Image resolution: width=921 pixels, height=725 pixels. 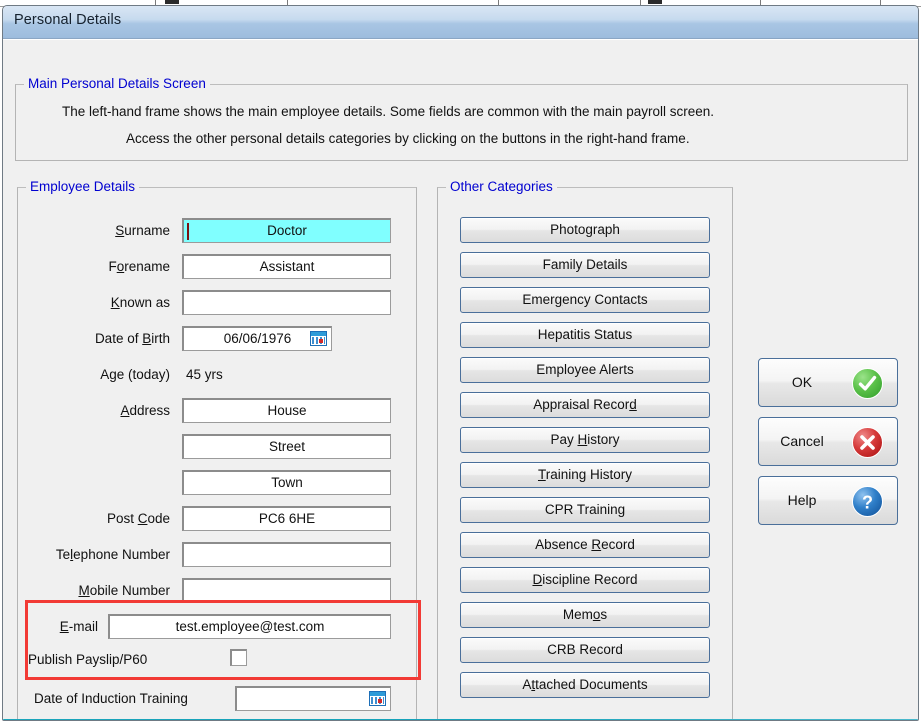 What do you see at coordinates (585, 685) in the screenshot?
I see `button-attached-documents: Attached Documents` at bounding box center [585, 685].